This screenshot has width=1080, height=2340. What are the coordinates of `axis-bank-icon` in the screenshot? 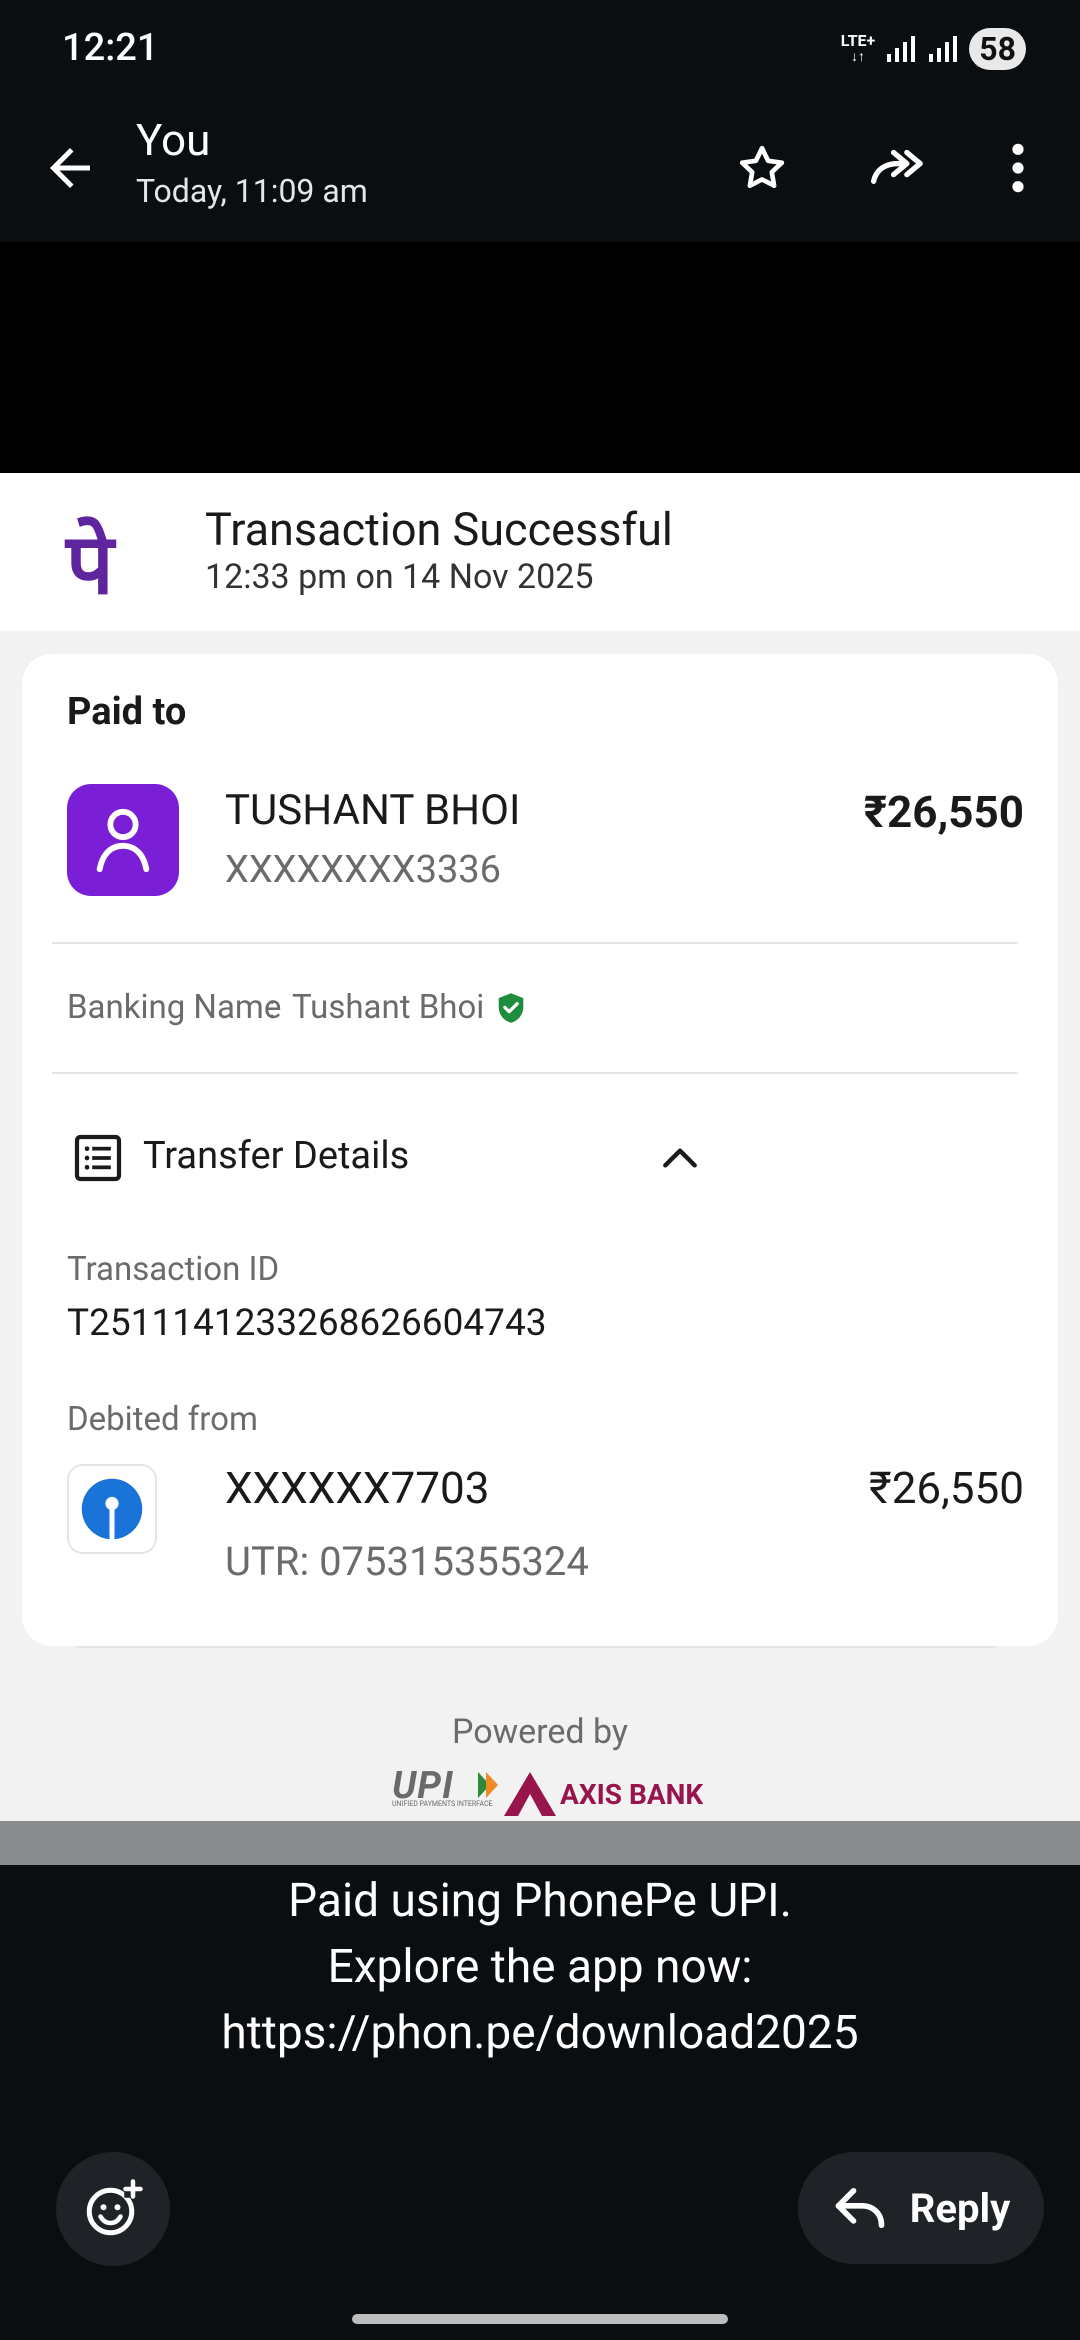 It's located at (530, 1794).